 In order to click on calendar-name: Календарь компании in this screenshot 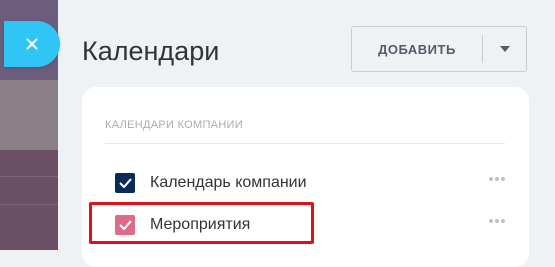, I will do `click(228, 183)`.